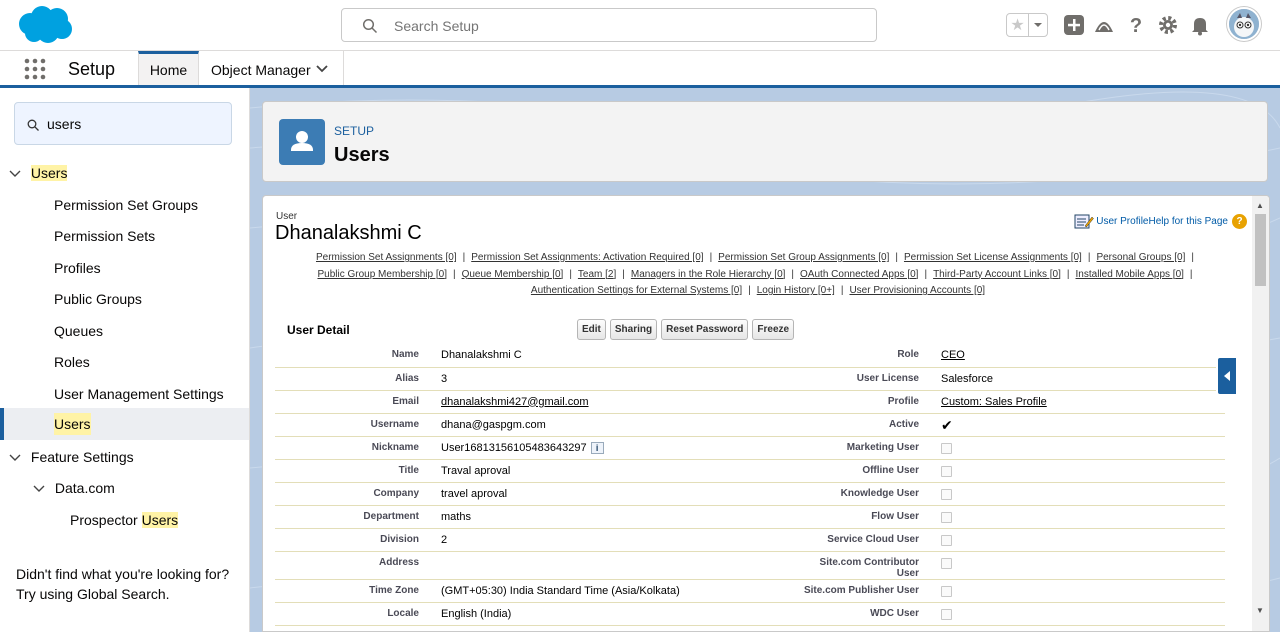 The image size is (1280, 632). What do you see at coordinates (444, 378) in the screenshot?
I see `field-value-text: 3` at bounding box center [444, 378].